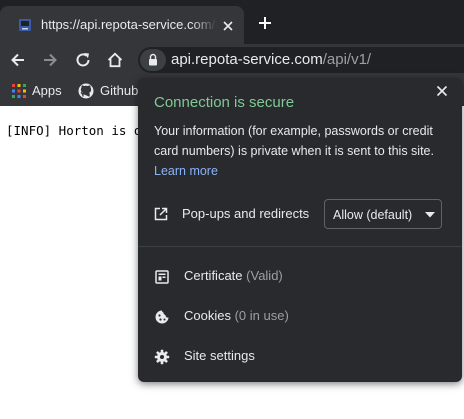 Image resolution: width=464 pixels, height=419 pixels. Describe the element at coordinates (224, 102) in the screenshot. I see `connection-status-title: Connection is secure` at that location.